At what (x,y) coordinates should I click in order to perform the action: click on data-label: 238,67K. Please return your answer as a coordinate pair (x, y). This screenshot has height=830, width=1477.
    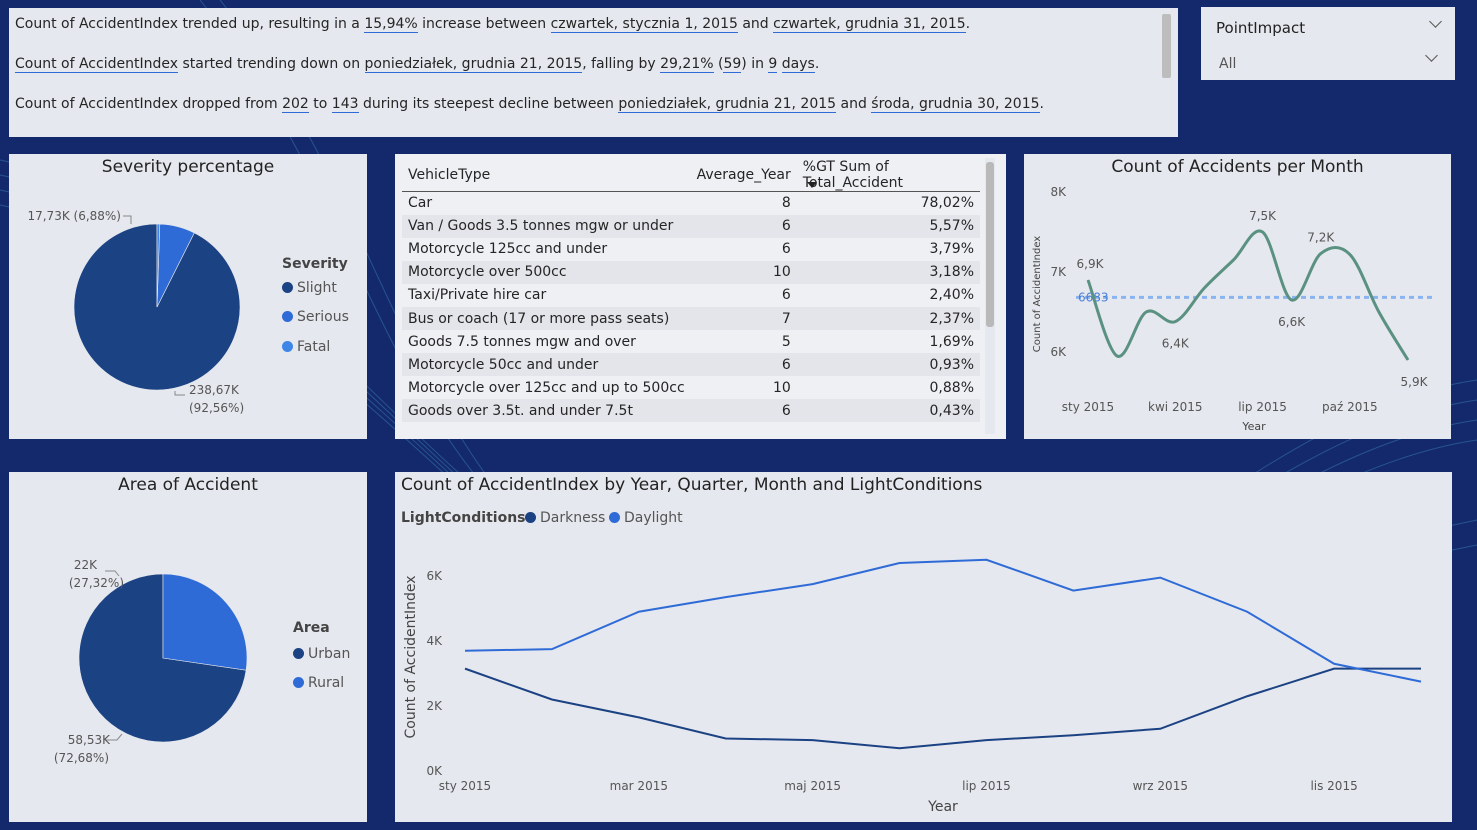
    Looking at the image, I should click on (214, 390).